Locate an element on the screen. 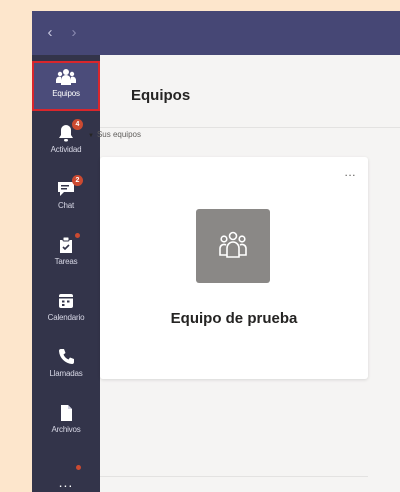  rail-item-label: Tareas is located at coordinates (66, 261).